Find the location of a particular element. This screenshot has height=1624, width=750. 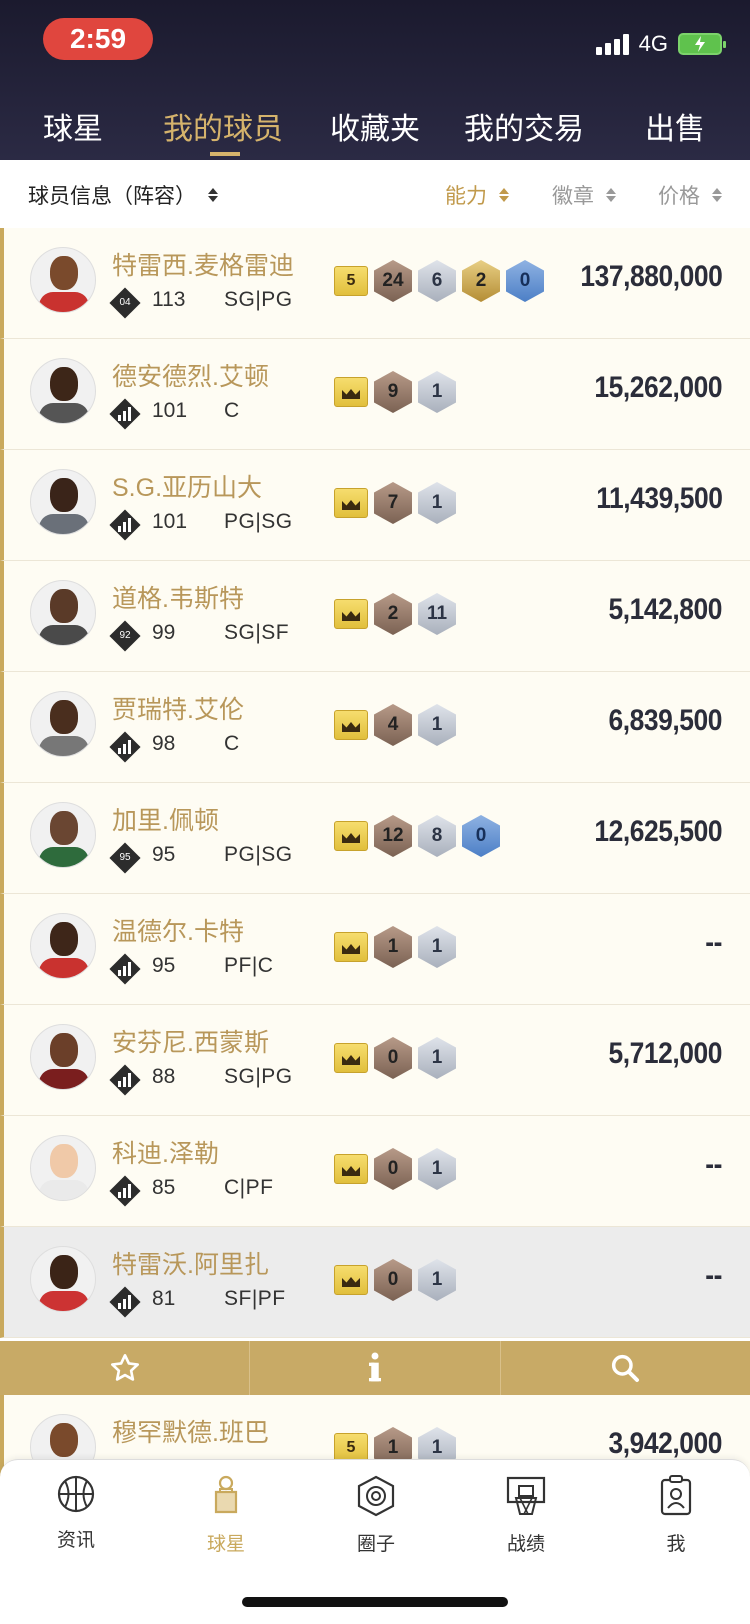

sort-bar: 球员信息（阵容） 能力 徽章 价格 is located at coordinates (375, 194).